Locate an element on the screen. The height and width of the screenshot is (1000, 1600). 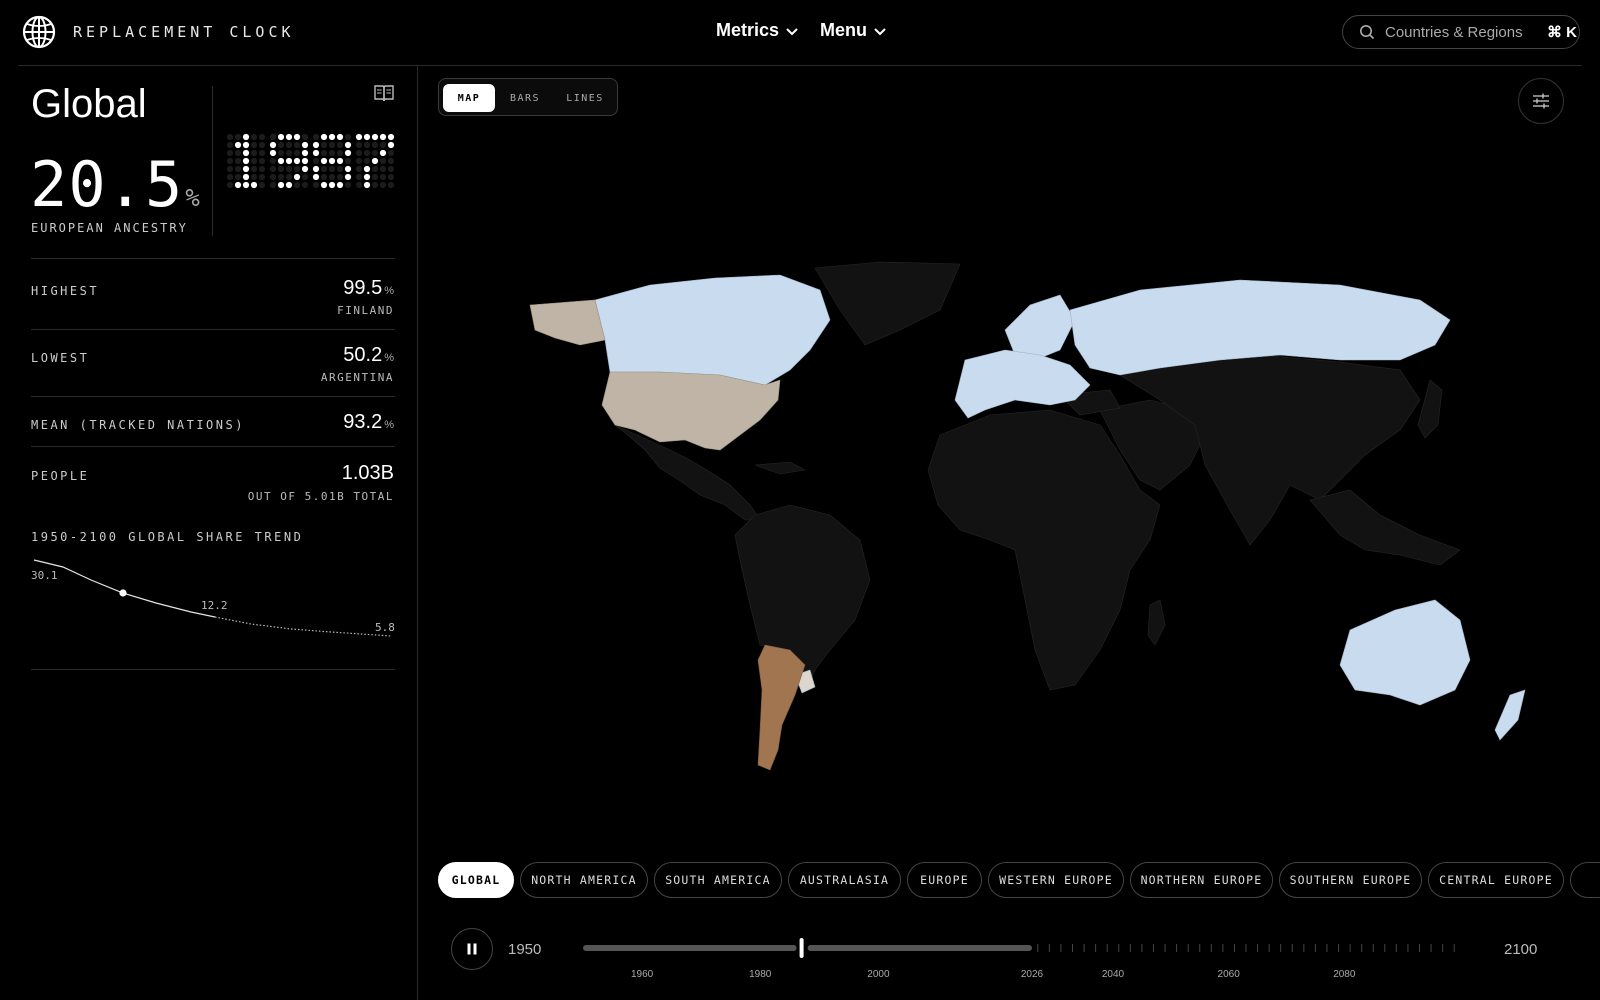
trend-start-label: 30.1 is located at coordinates (44, 575).